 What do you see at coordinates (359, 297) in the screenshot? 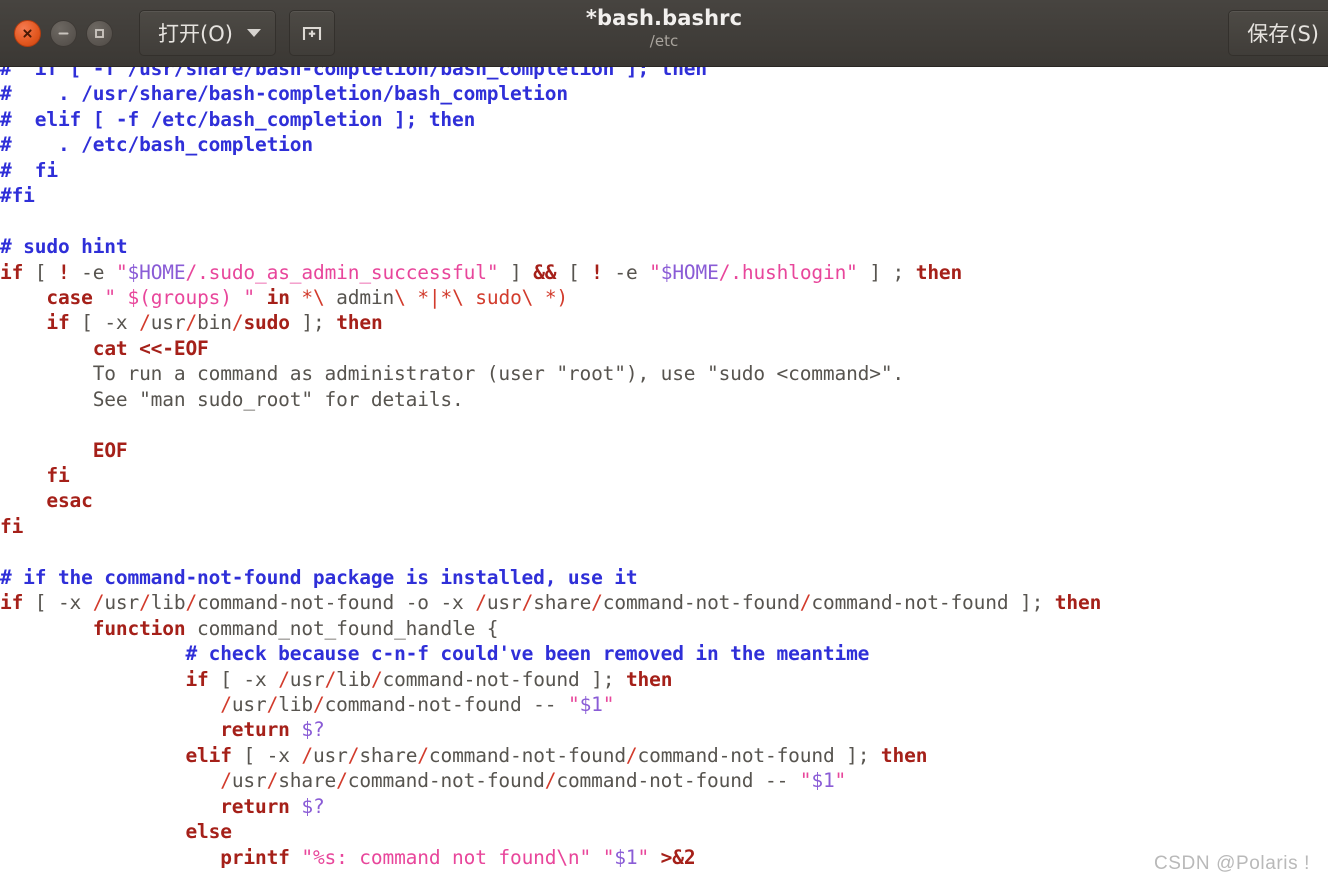
I see `code-token: admin` at bounding box center [359, 297].